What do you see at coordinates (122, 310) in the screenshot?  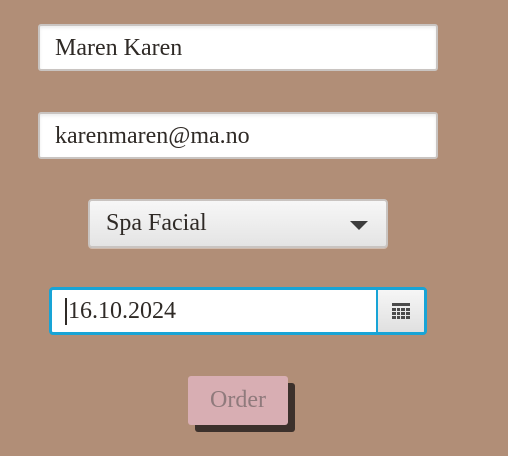 I see `date-value: 16.10.2024` at bounding box center [122, 310].